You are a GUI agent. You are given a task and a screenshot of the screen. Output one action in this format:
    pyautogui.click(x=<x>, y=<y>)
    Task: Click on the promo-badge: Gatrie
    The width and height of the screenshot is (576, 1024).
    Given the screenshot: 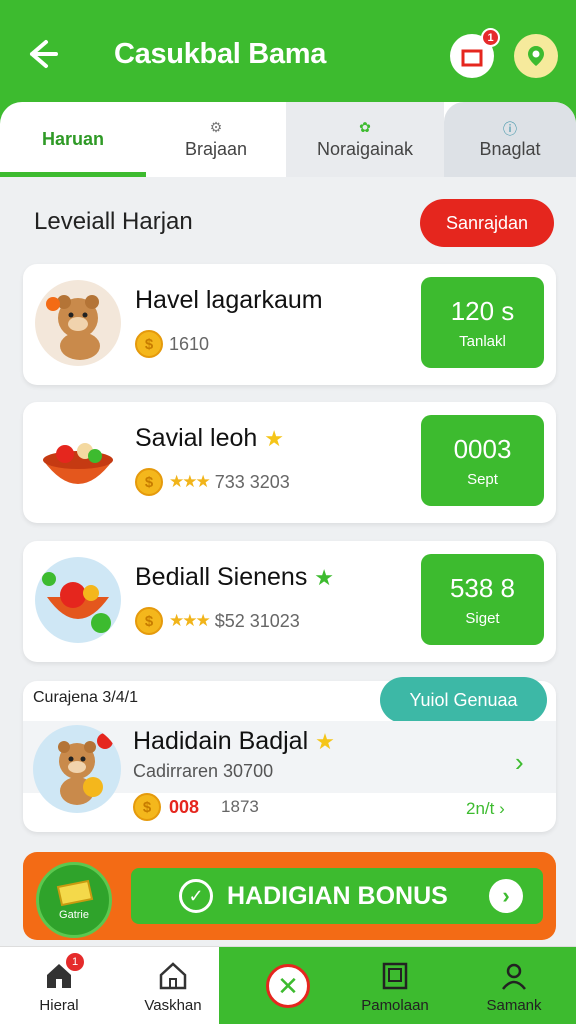 What is the action you would take?
    pyautogui.click(x=74, y=900)
    